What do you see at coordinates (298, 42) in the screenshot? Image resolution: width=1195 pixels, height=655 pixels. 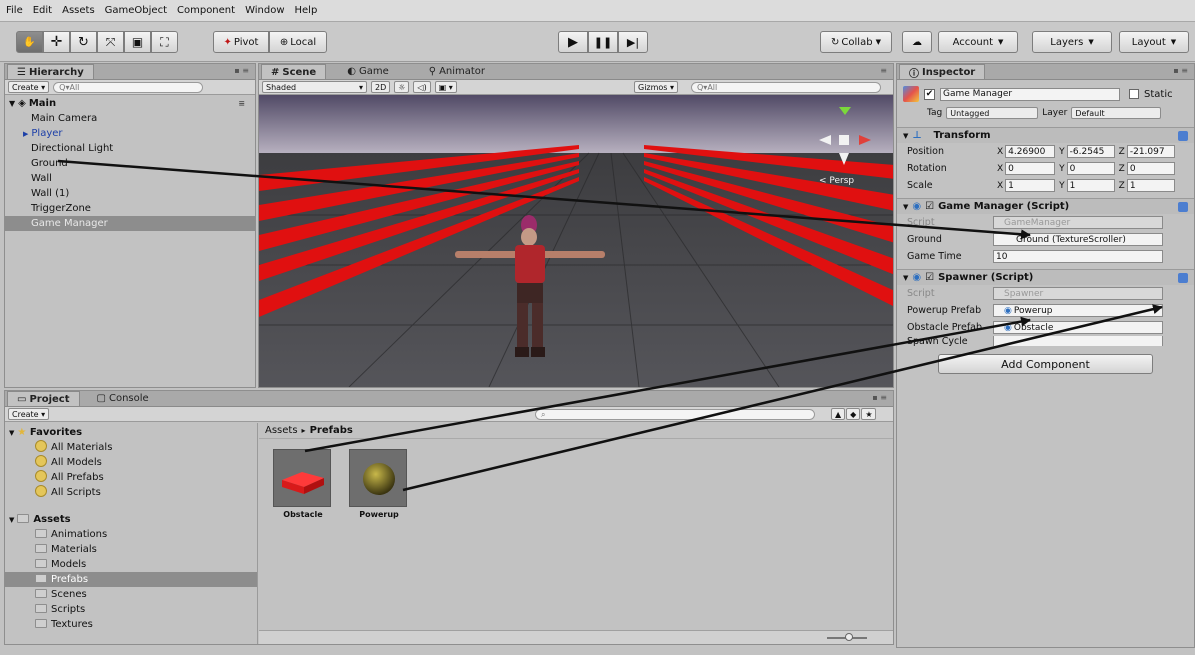 I see `local-toggle: ⊕ Local` at bounding box center [298, 42].